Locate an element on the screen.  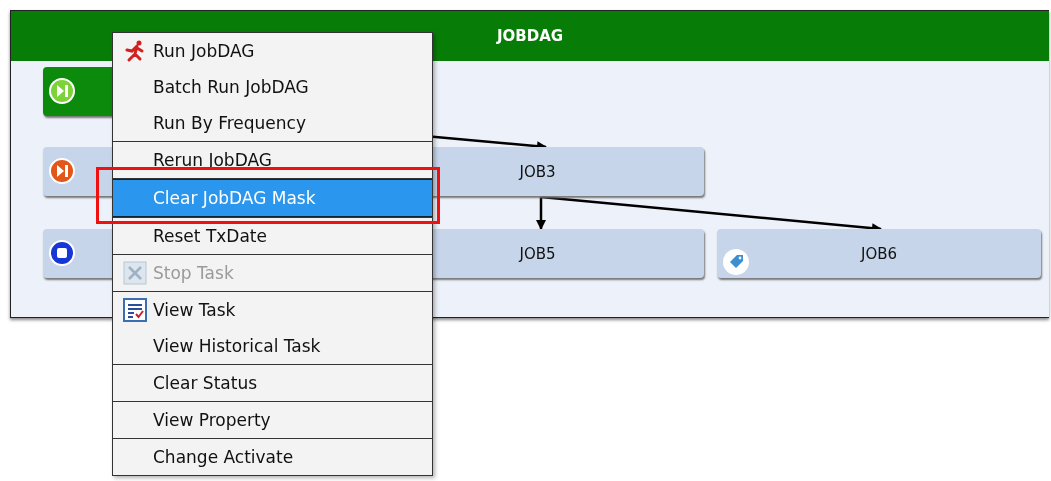
menu-item: View Historical Task is located at coordinates (272, 346).